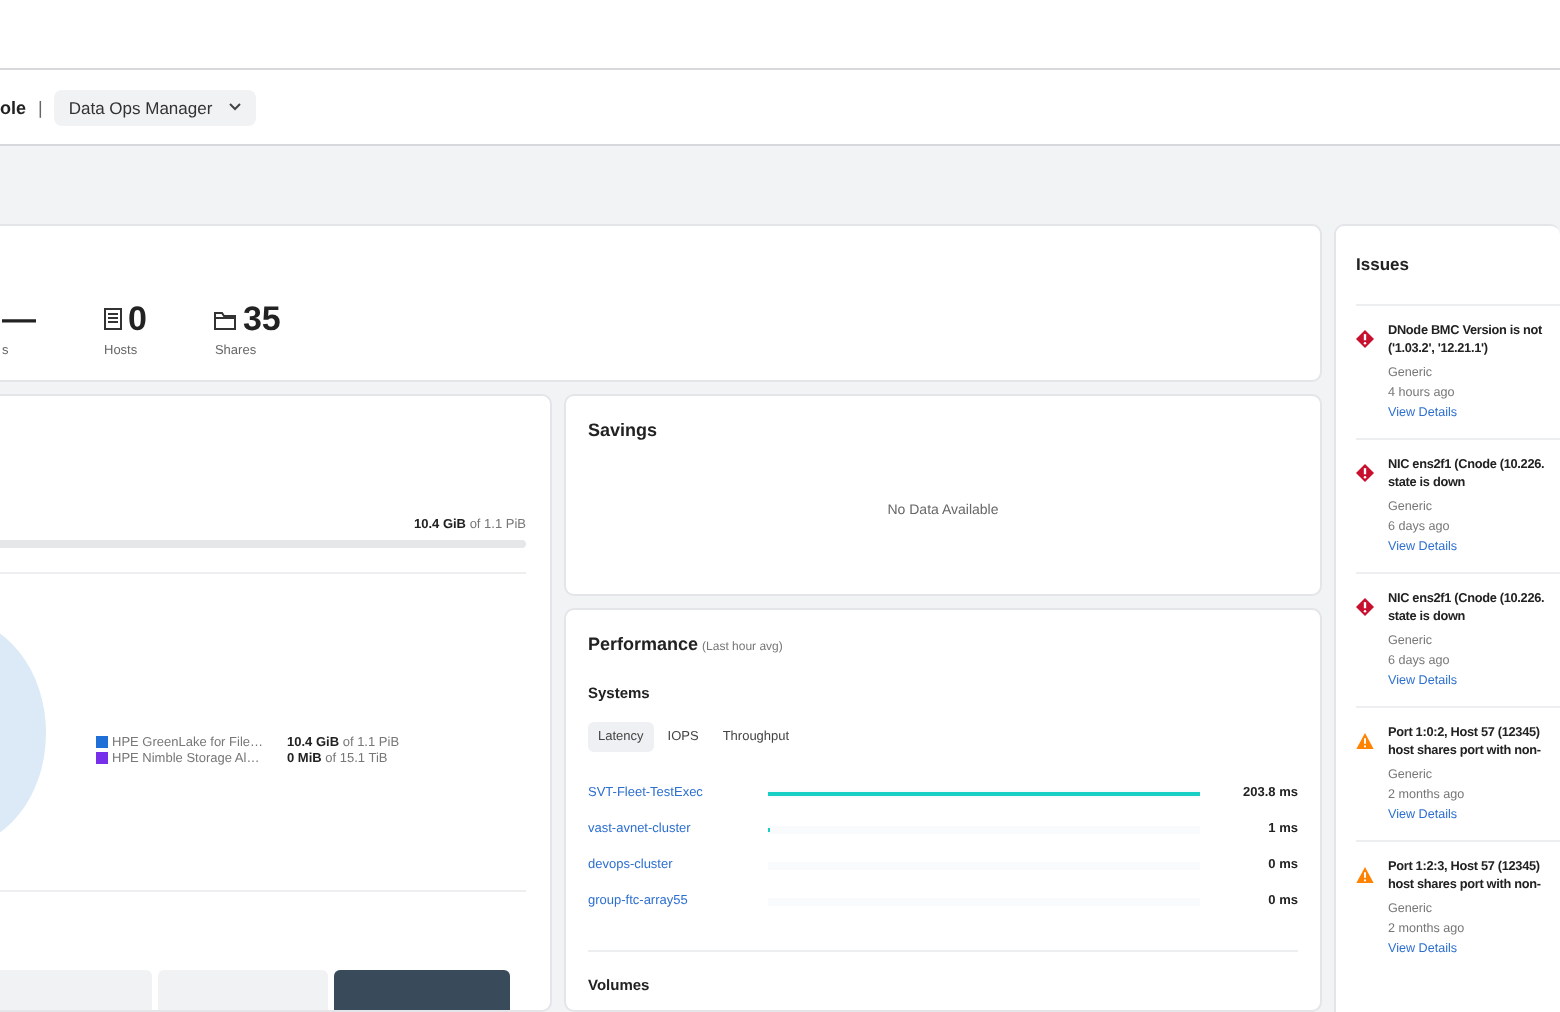 Image resolution: width=1560 pixels, height=1012 pixels. What do you see at coordinates (13, 107) in the screenshot?
I see `breadcrumb-item: ole` at bounding box center [13, 107].